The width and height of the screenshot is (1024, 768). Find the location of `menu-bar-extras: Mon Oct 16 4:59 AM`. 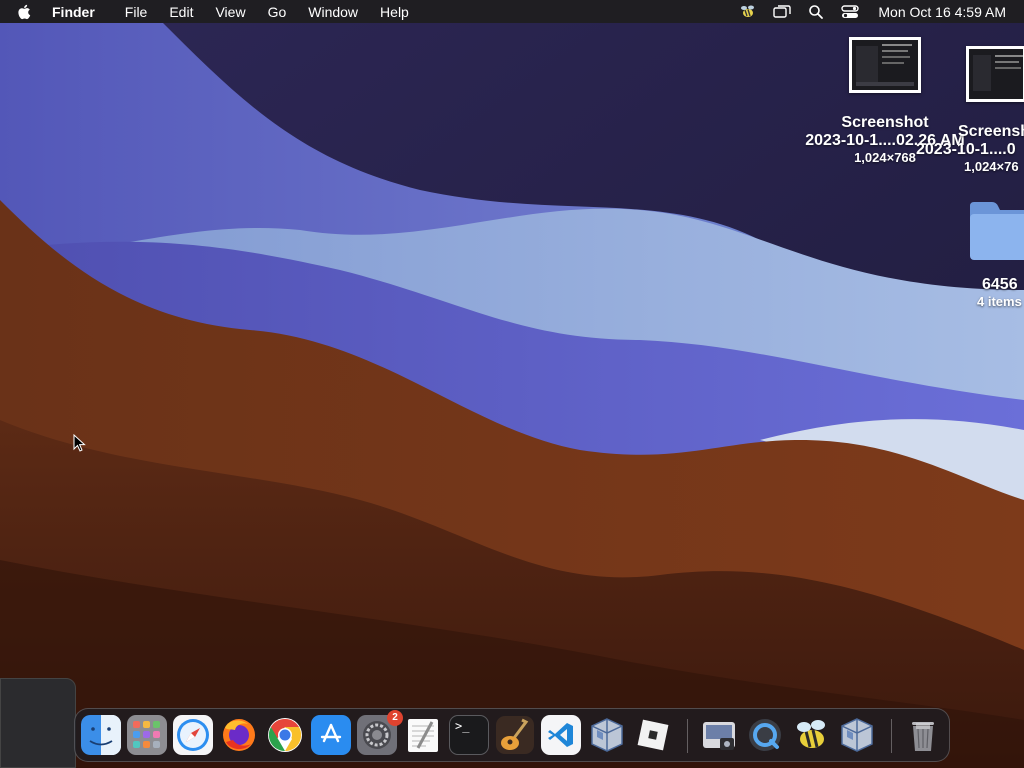

menu-bar-extras: Mon Oct 16 4:59 AM is located at coordinates (865, 11).